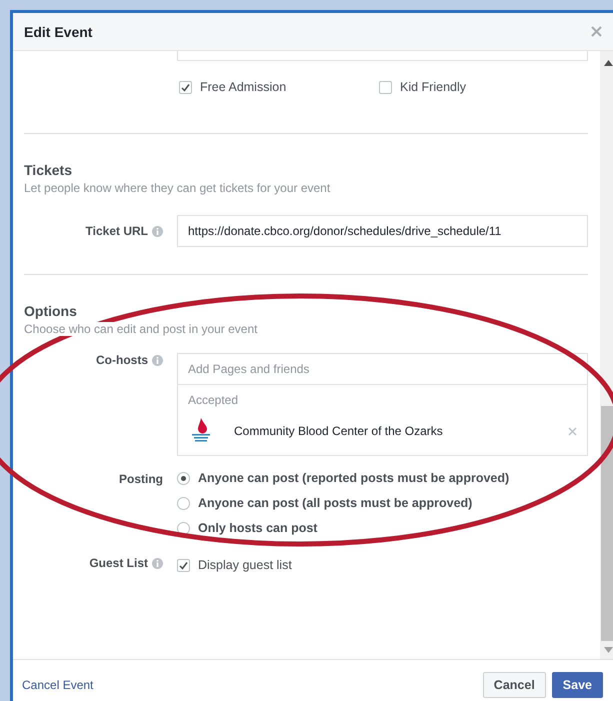 The width and height of the screenshot is (613, 701). What do you see at coordinates (58, 685) in the screenshot?
I see `cancel-event-link: Cancel Event` at bounding box center [58, 685].